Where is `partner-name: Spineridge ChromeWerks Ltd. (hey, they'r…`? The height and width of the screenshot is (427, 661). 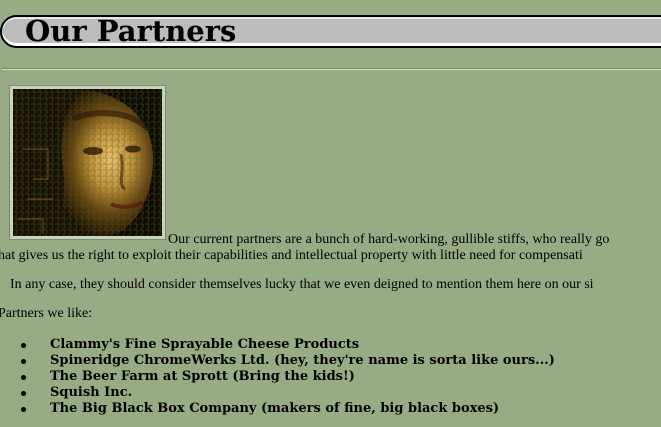 partner-name: Spineridge ChromeWerks Ltd. (hey, they'r… is located at coordinates (302, 360).